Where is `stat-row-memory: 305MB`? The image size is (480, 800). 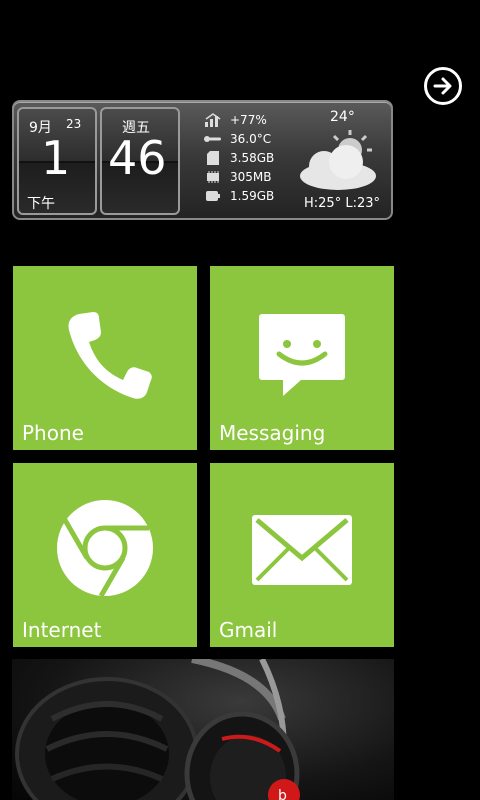 stat-row-memory: 305MB is located at coordinates (238, 176).